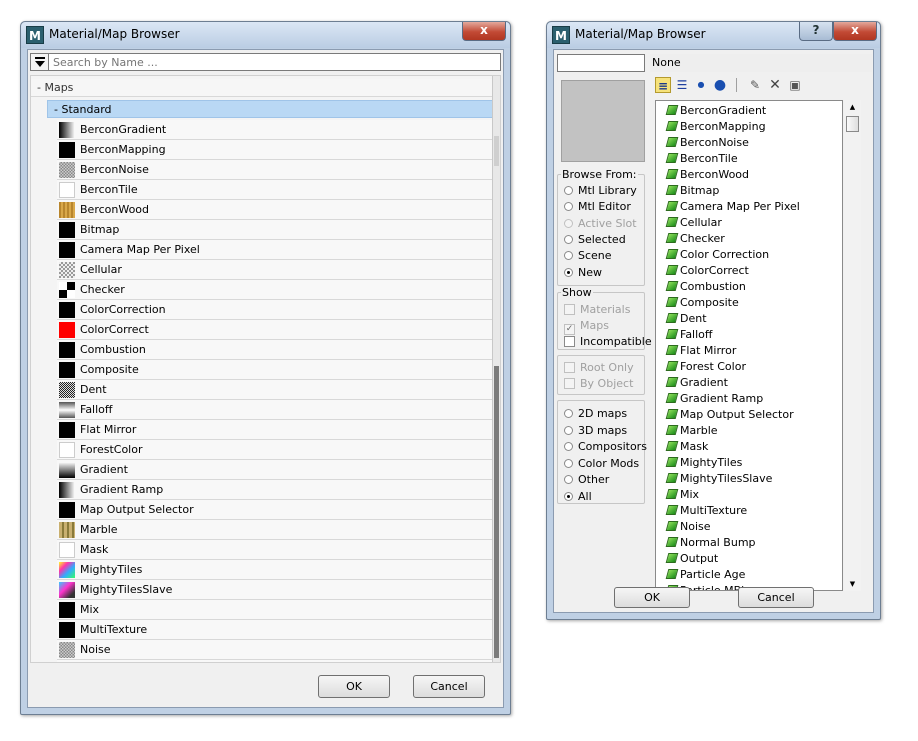 The height and width of the screenshot is (741, 918). I want to click on list-item: Forest Color, so click(705, 367).